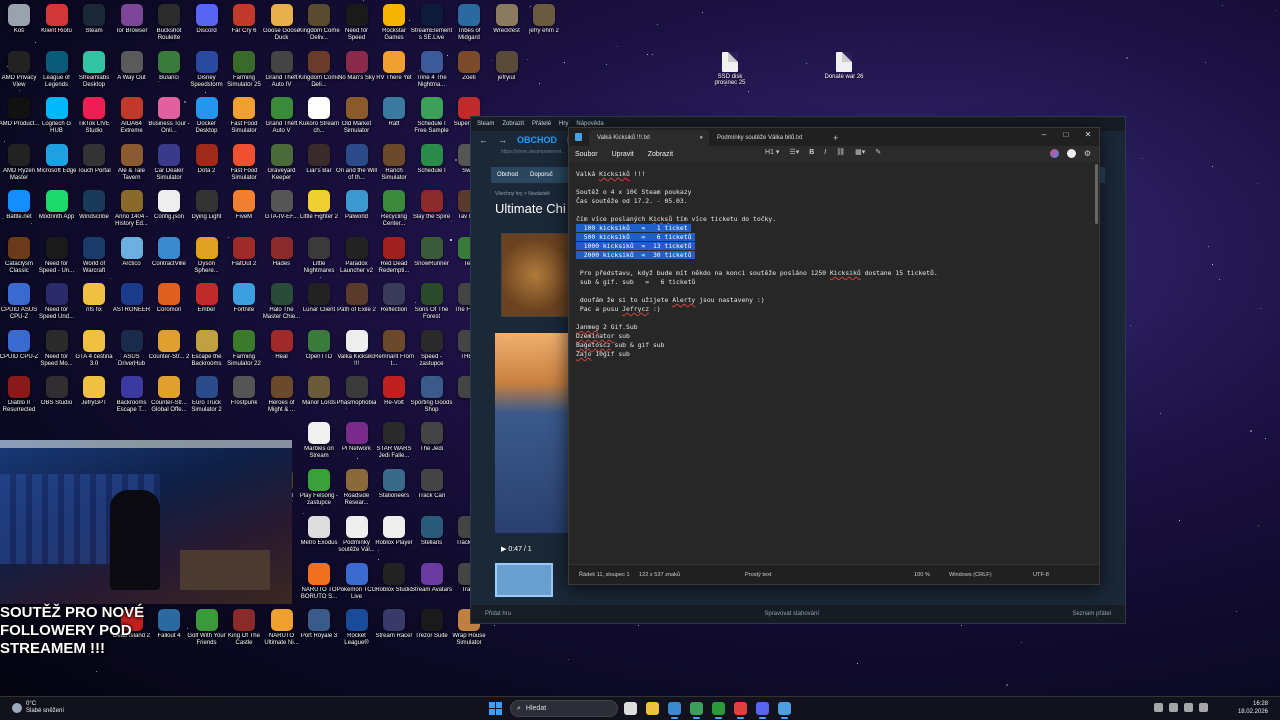  What do you see at coordinates (319, 490) in the screenshot?
I see `desktop-icon: Play Felsóng - zastupce` at bounding box center [319, 490].